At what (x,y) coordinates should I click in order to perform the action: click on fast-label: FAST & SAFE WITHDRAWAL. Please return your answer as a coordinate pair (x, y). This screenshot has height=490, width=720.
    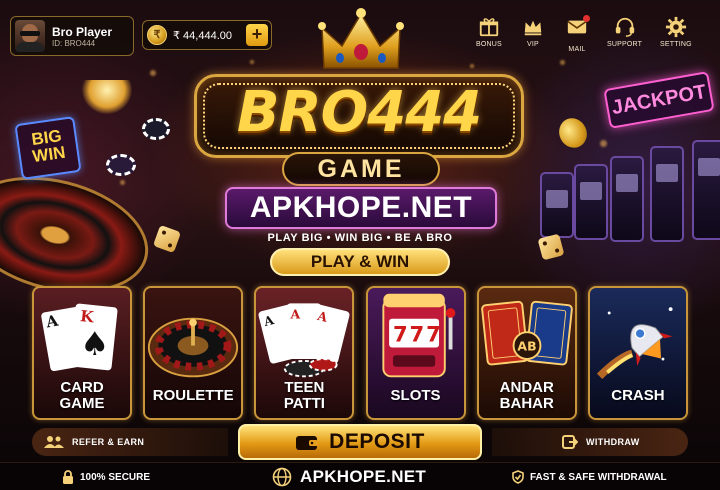
    Looking at the image, I should click on (598, 477).